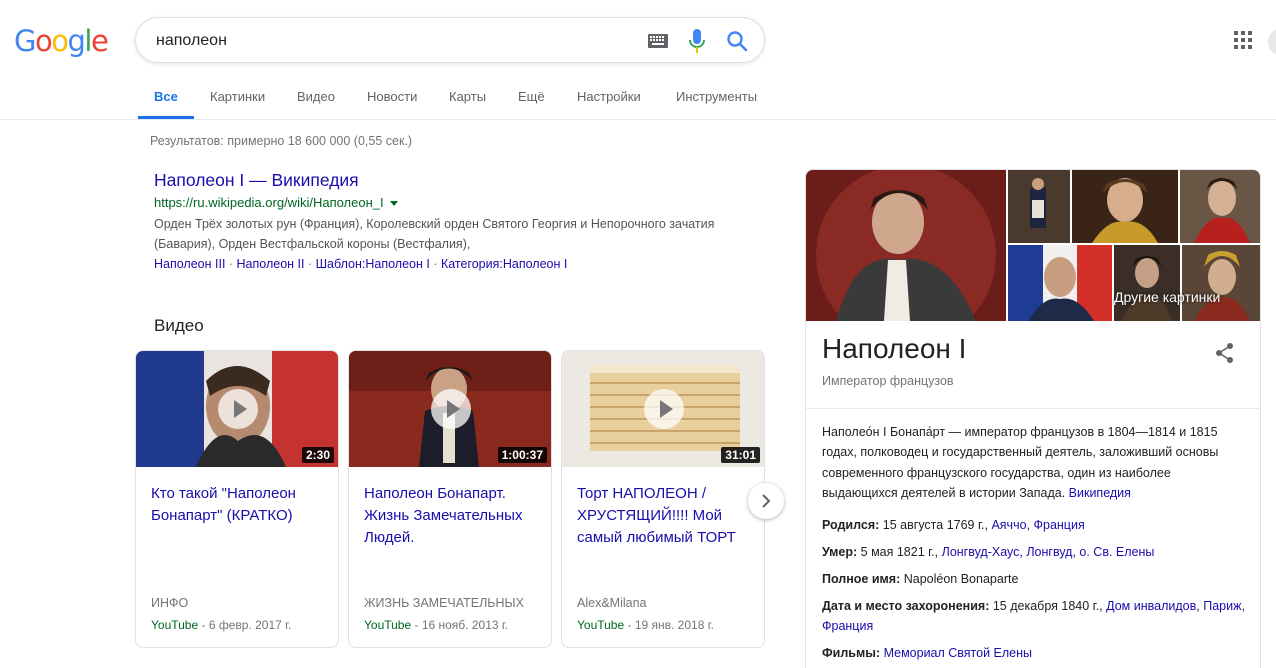 The image size is (1276, 668). Describe the element at coordinates (609, 96) in the screenshot. I see `tab-settings: Настройки` at that location.